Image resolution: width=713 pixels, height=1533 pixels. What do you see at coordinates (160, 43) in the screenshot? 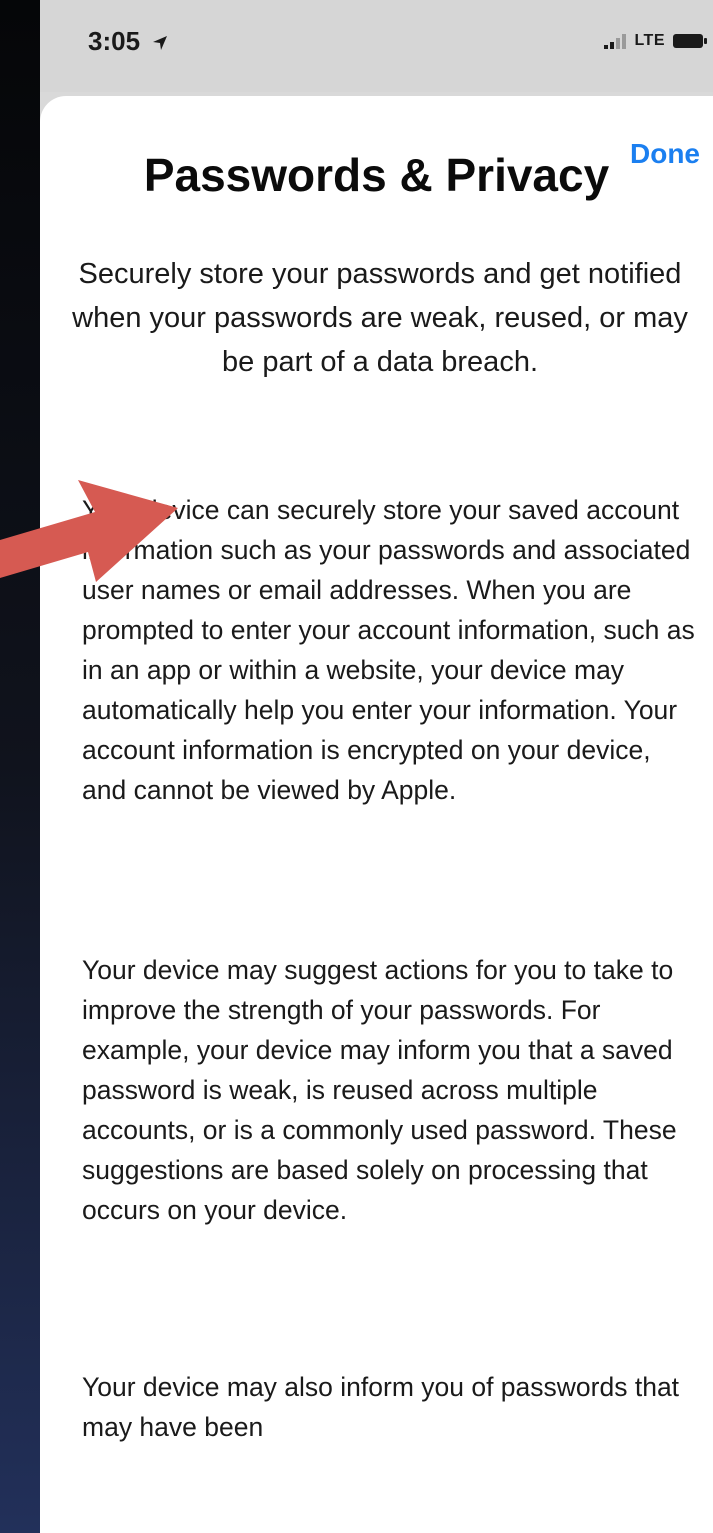
I see `location-arrow-icon` at bounding box center [160, 43].